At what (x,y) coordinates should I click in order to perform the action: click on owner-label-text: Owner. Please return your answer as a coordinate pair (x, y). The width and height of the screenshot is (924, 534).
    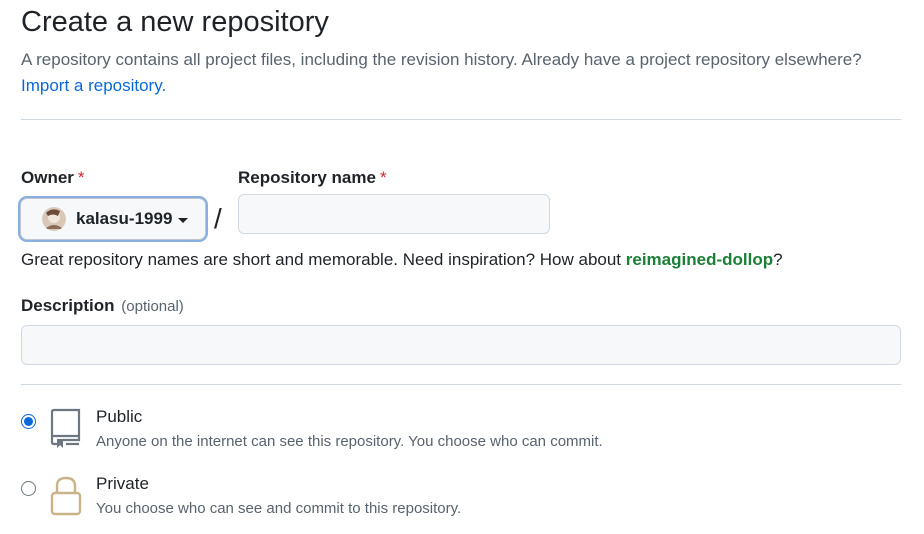
    Looking at the image, I should click on (47, 177).